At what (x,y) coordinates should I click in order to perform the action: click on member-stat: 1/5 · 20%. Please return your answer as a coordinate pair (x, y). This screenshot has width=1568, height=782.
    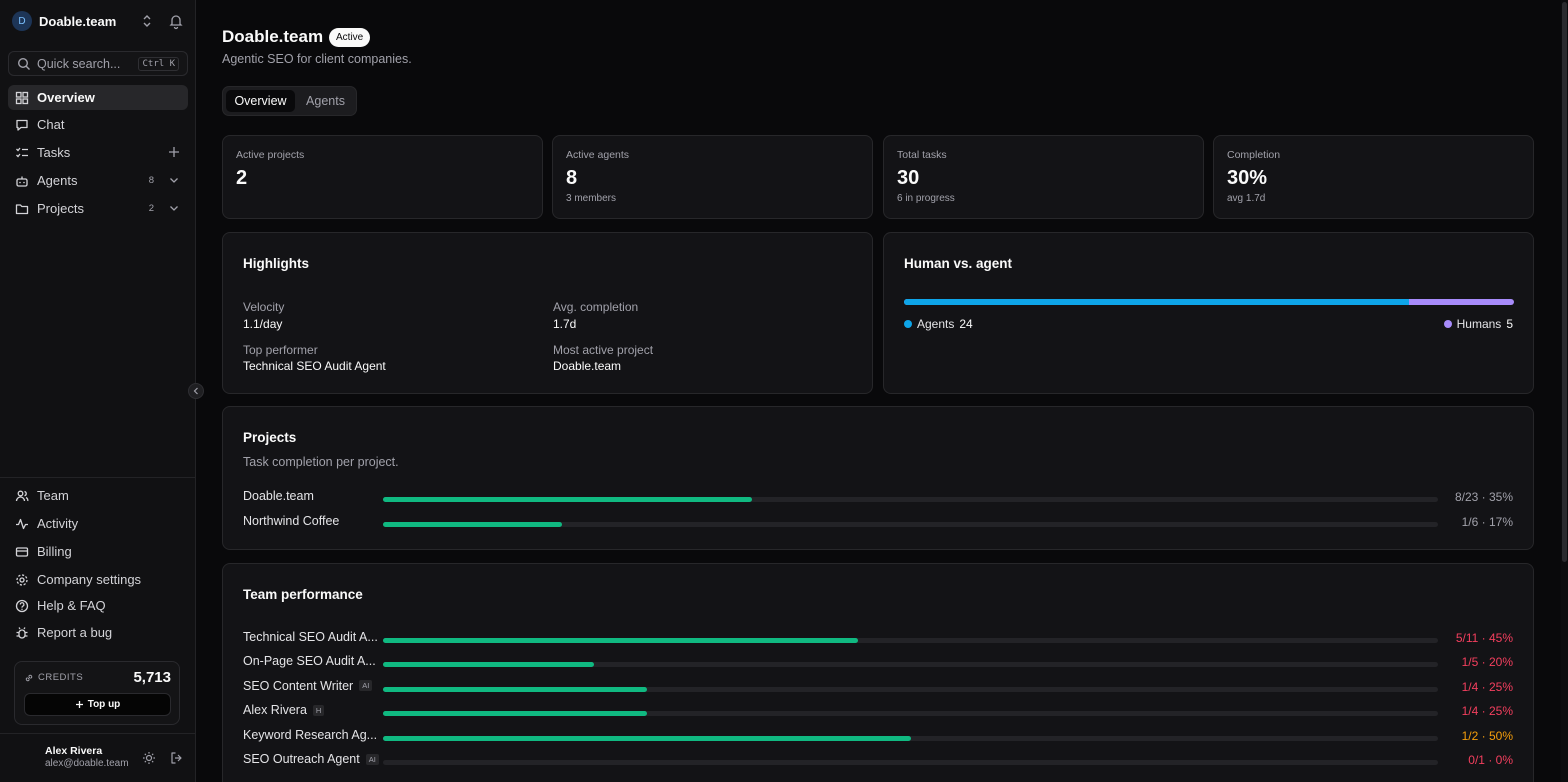
    Looking at the image, I should click on (1487, 662).